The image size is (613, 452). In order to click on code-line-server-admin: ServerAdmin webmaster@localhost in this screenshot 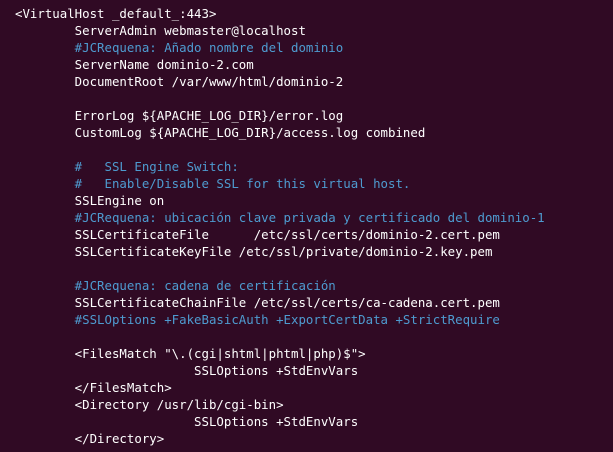, I will do `click(160, 30)`.